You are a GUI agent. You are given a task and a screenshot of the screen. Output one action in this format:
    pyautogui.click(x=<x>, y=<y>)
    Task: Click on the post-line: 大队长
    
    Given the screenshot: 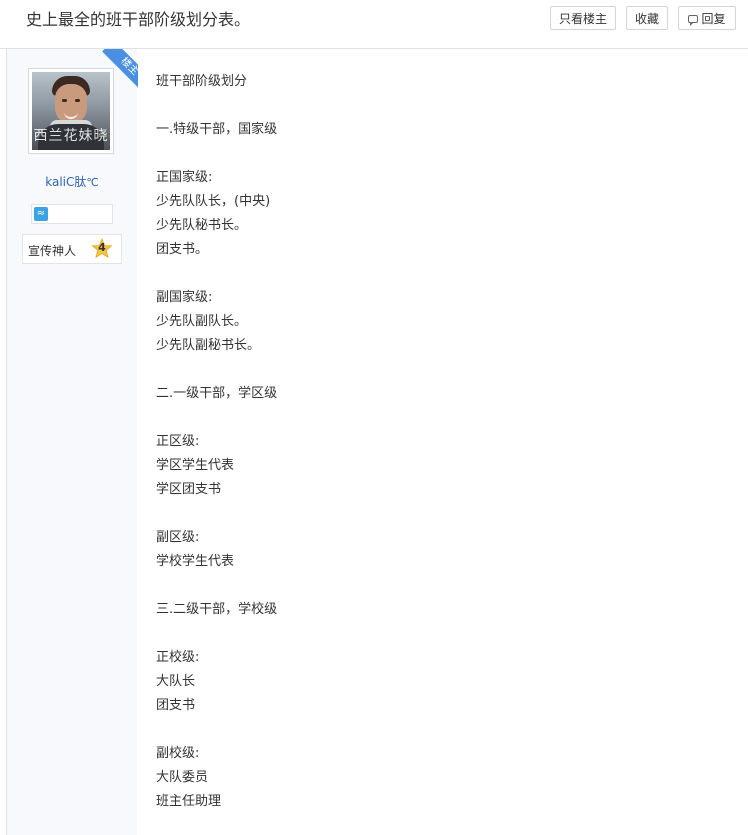 What is the action you would take?
    pyautogui.click(x=176, y=681)
    